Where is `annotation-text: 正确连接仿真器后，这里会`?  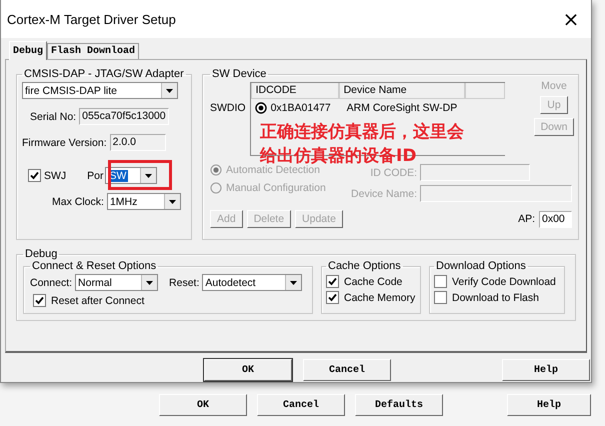 annotation-text: 正确连接仿真器后，这里会 is located at coordinates (362, 132).